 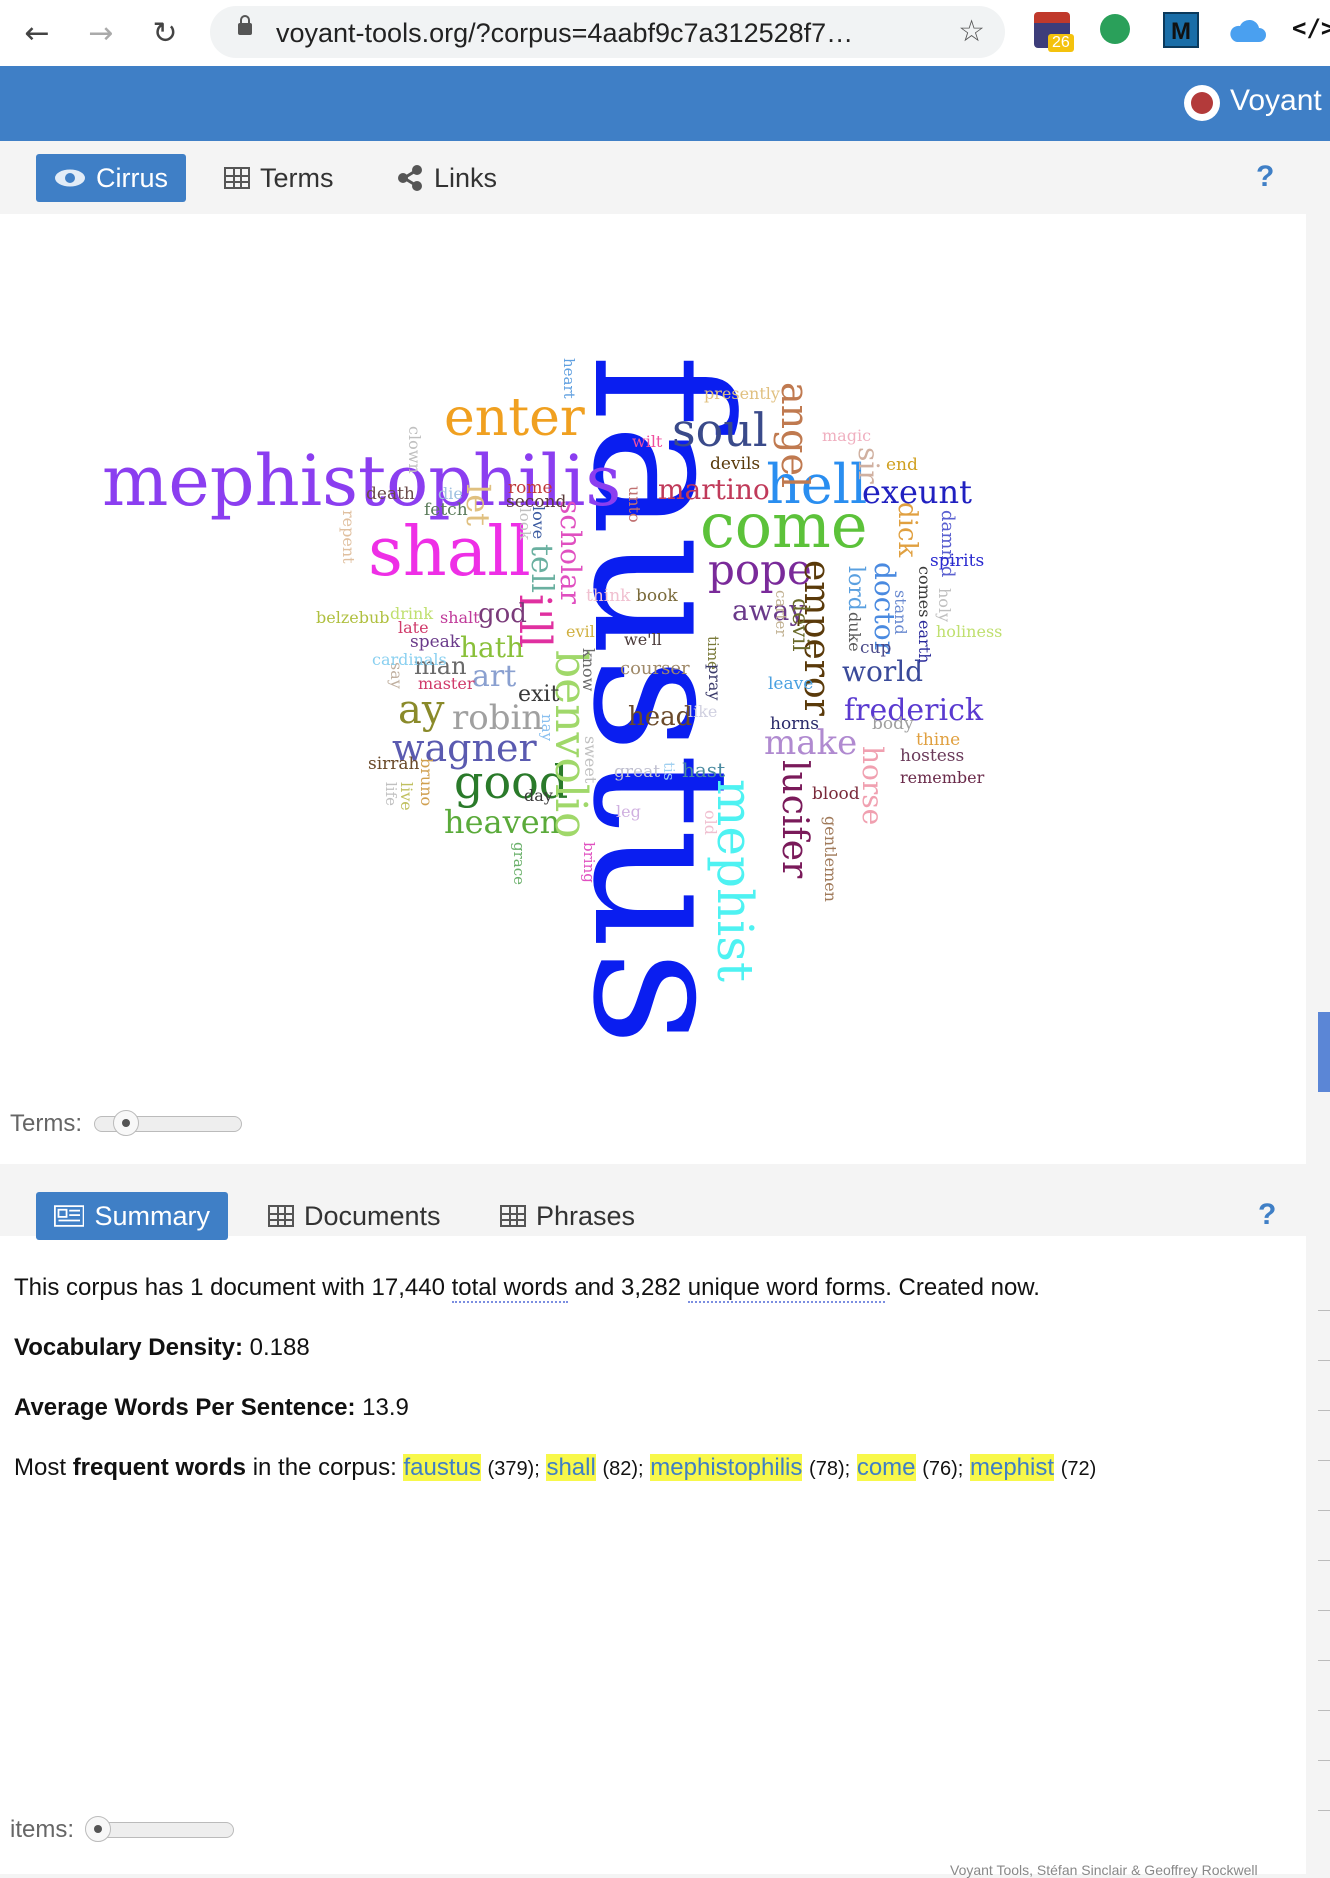 What do you see at coordinates (855, 588) in the screenshot?
I see `cloud-word-lord: lord` at bounding box center [855, 588].